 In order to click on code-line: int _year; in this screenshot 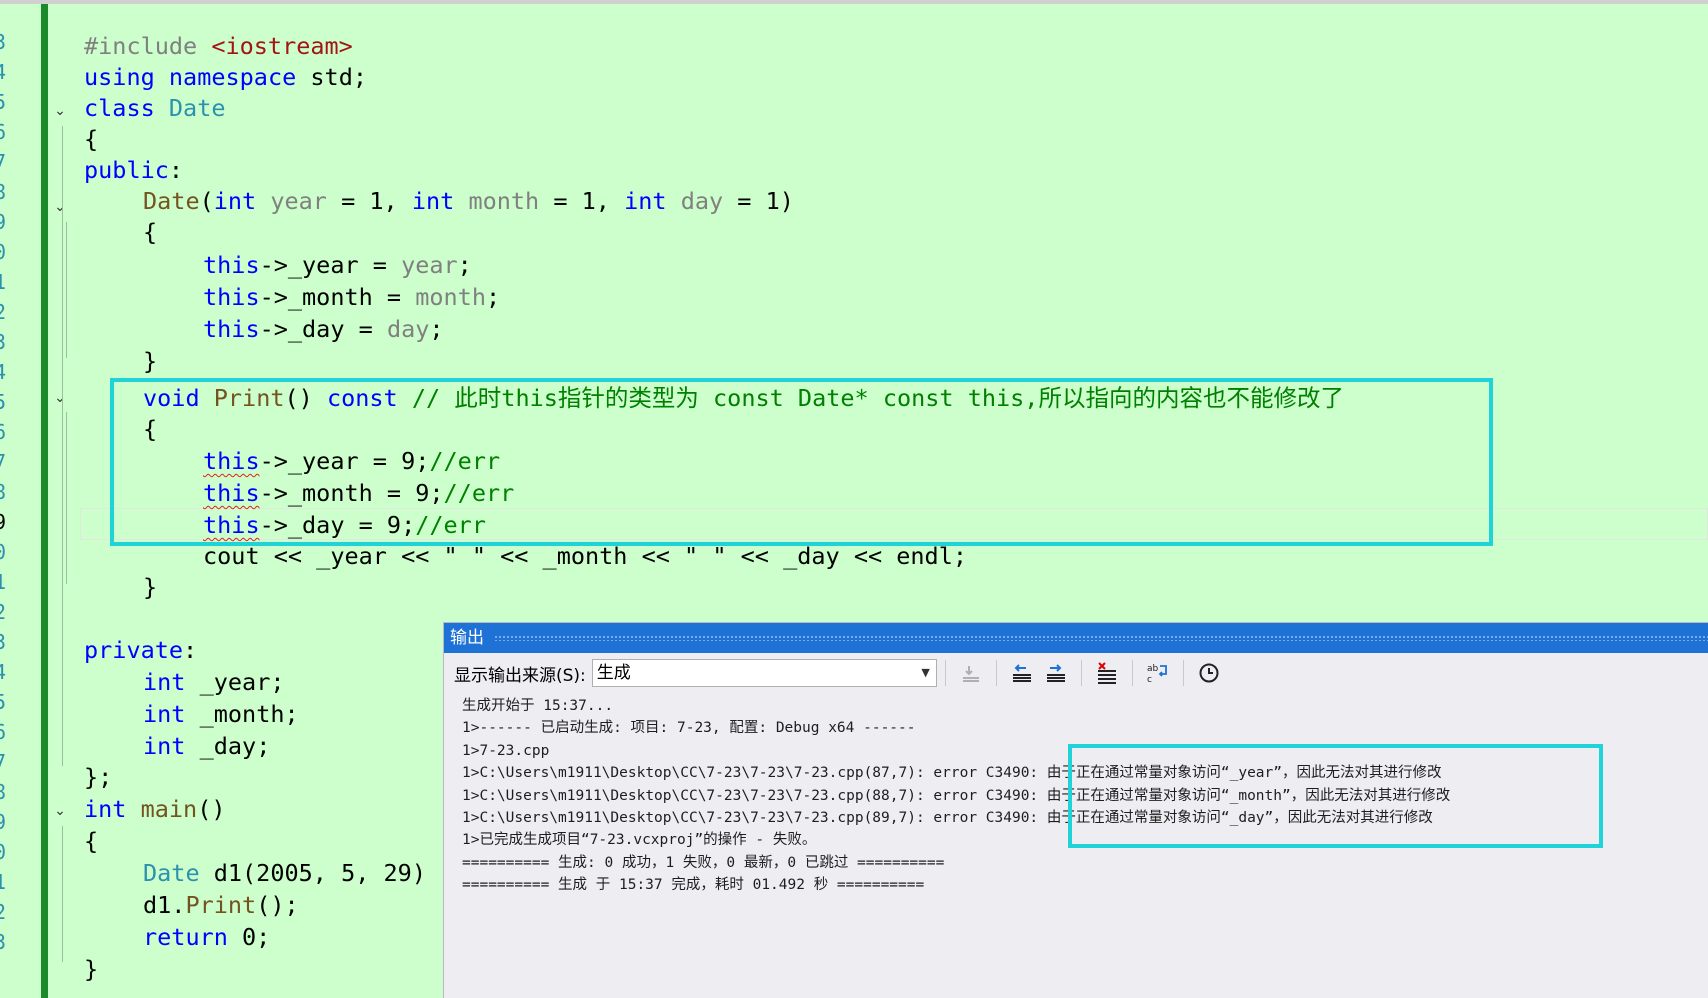, I will do `click(214, 682)`.